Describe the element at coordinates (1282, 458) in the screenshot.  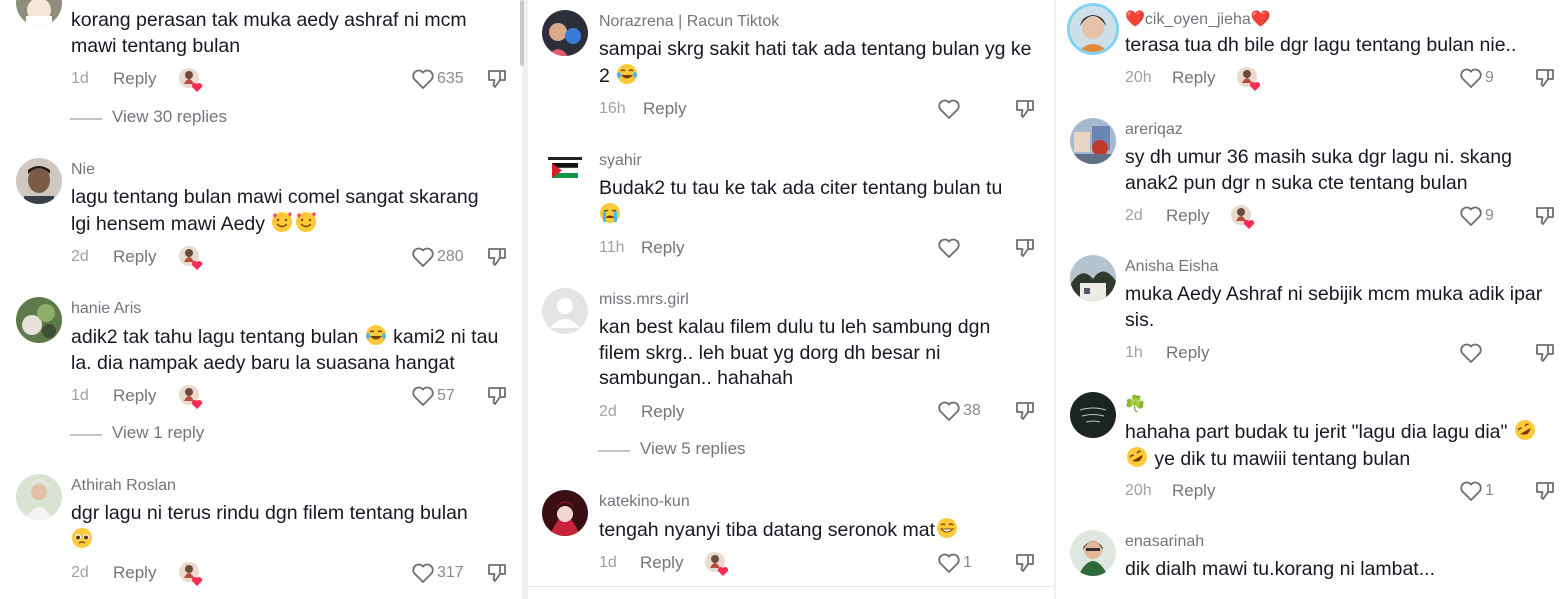
I see `comment-text-body: ye dik tu mawiii tentang bulan` at that location.